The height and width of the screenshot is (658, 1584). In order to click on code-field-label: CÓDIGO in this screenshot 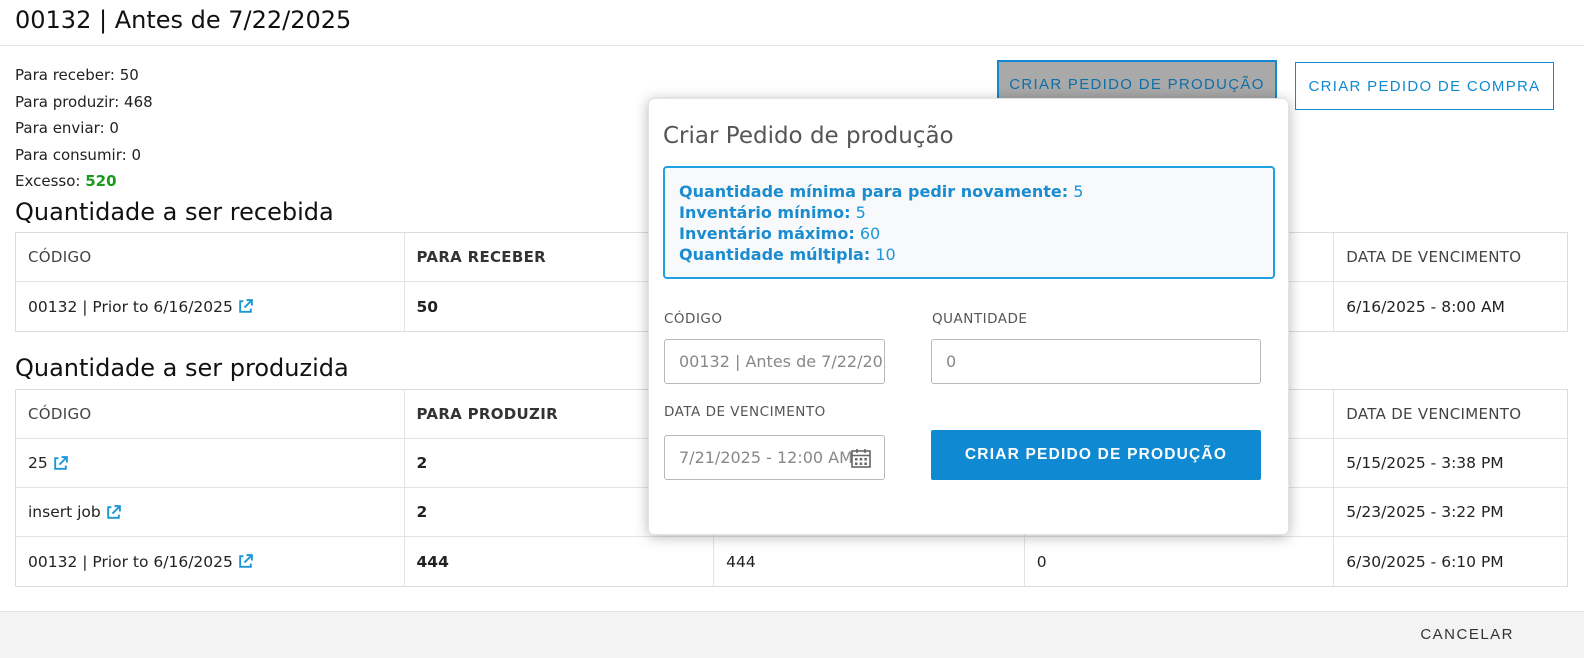, I will do `click(693, 319)`.